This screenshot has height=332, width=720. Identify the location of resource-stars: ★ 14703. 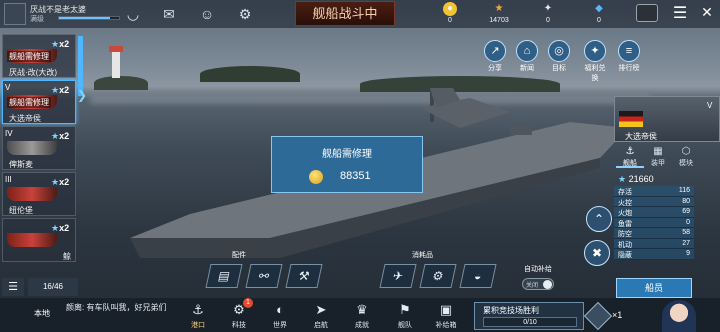
(499, 13).